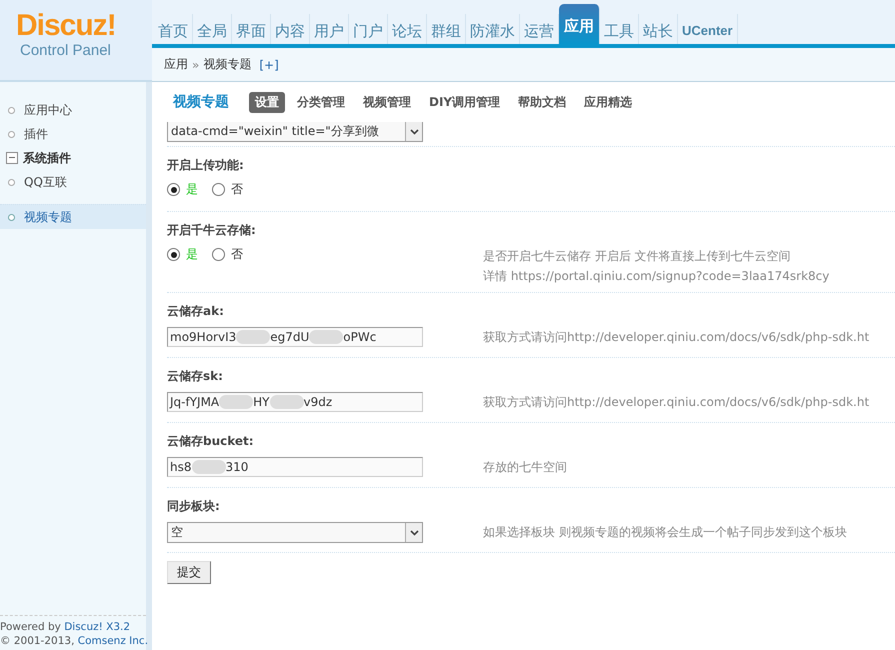 This screenshot has width=895, height=650. Describe the element at coordinates (206, 165) in the screenshot. I see `setting-label: 开启上传功能:` at that location.